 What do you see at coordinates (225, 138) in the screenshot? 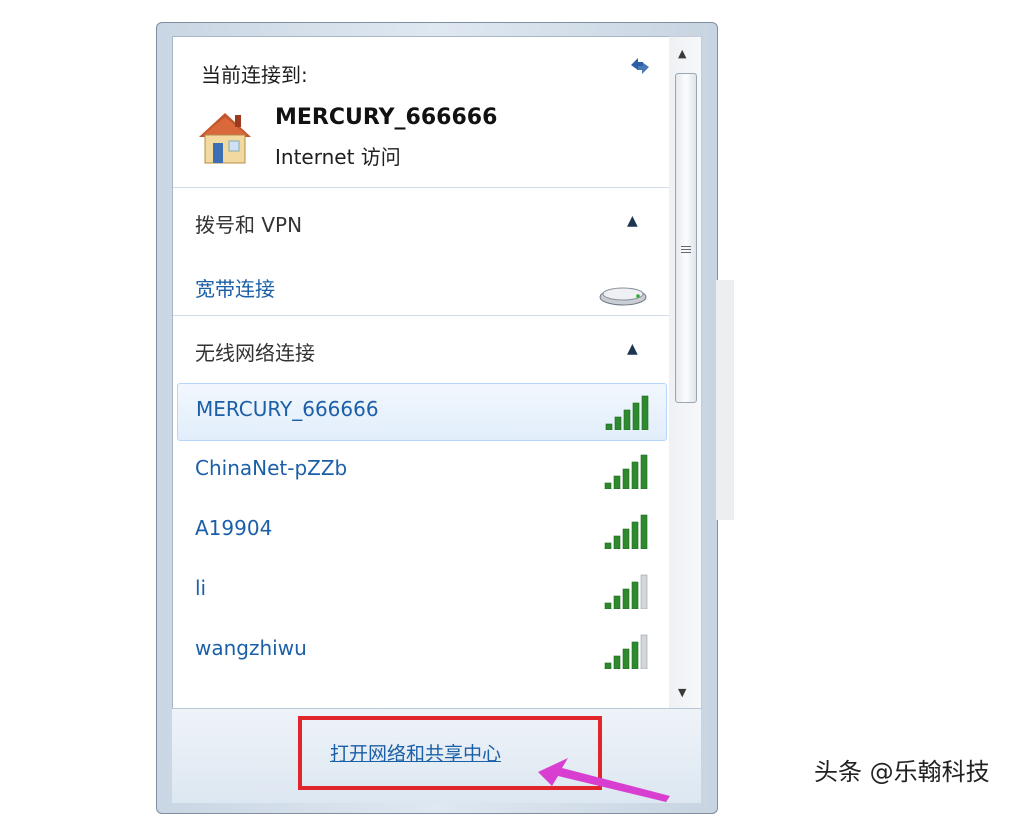
I see `home-network-icon` at bounding box center [225, 138].